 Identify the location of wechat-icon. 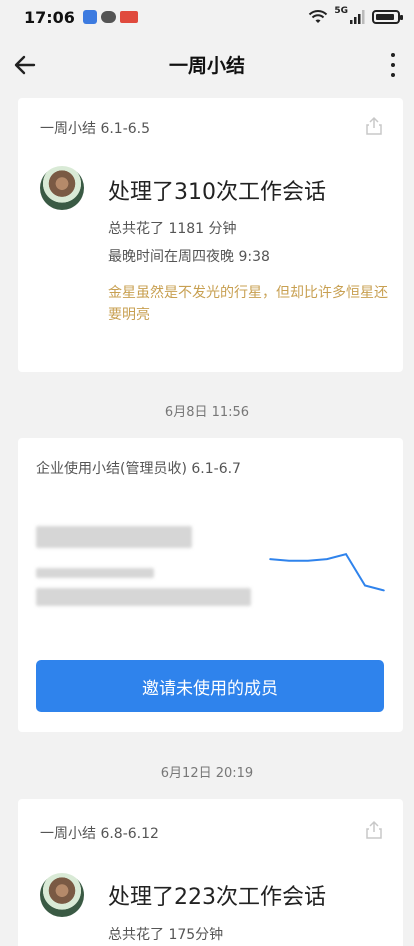
(108, 17).